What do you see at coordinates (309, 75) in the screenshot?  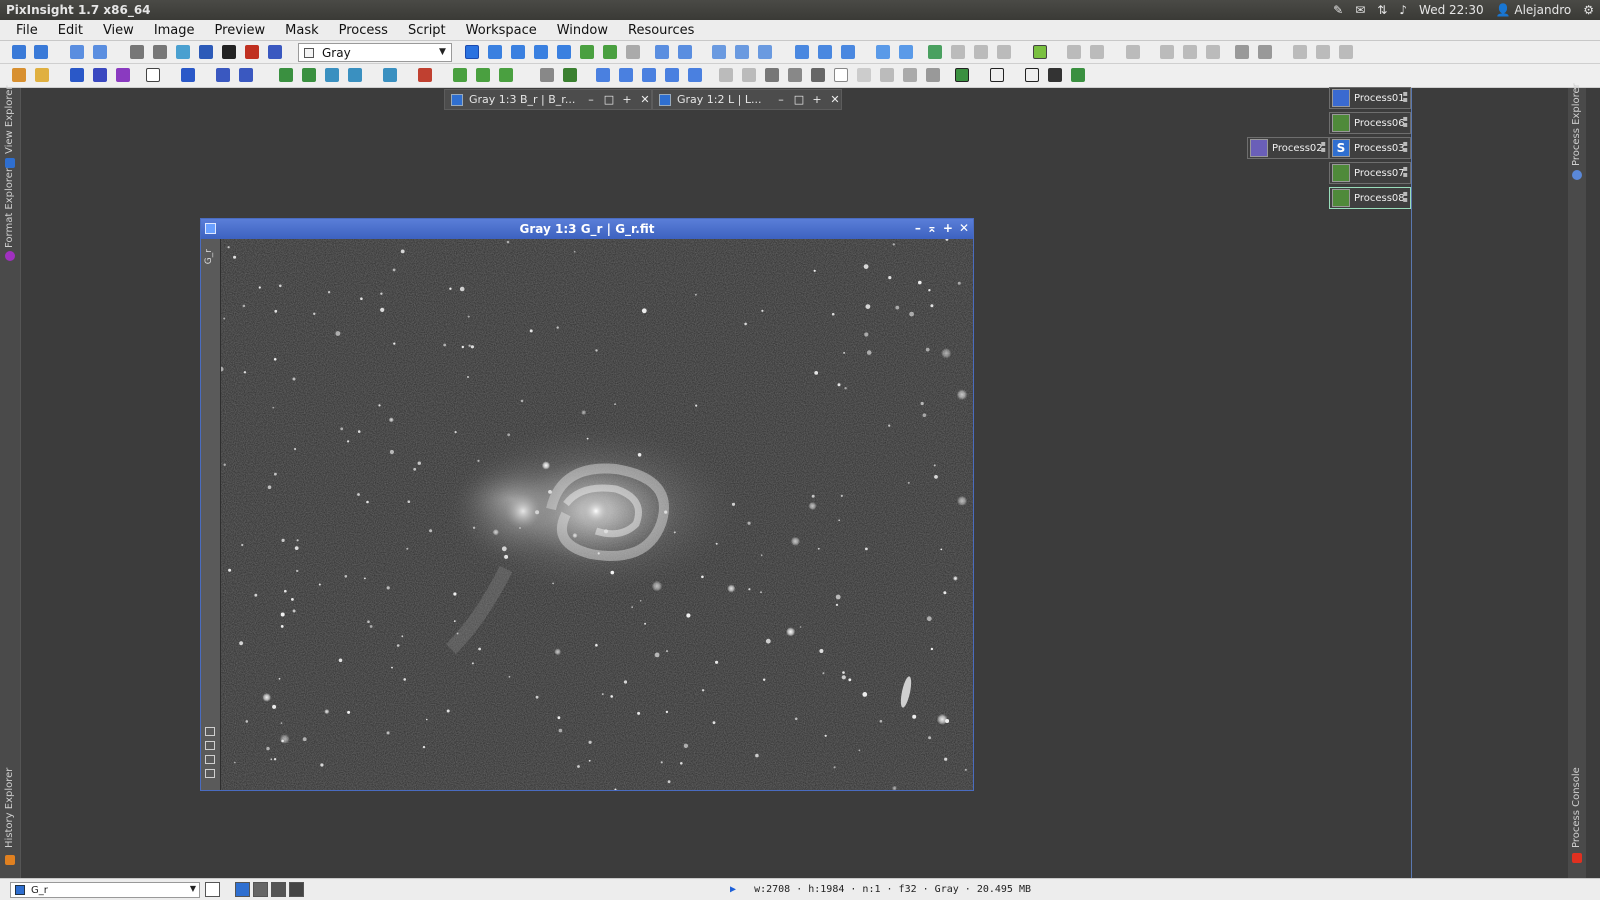 I see `mask-invert-icon` at bounding box center [309, 75].